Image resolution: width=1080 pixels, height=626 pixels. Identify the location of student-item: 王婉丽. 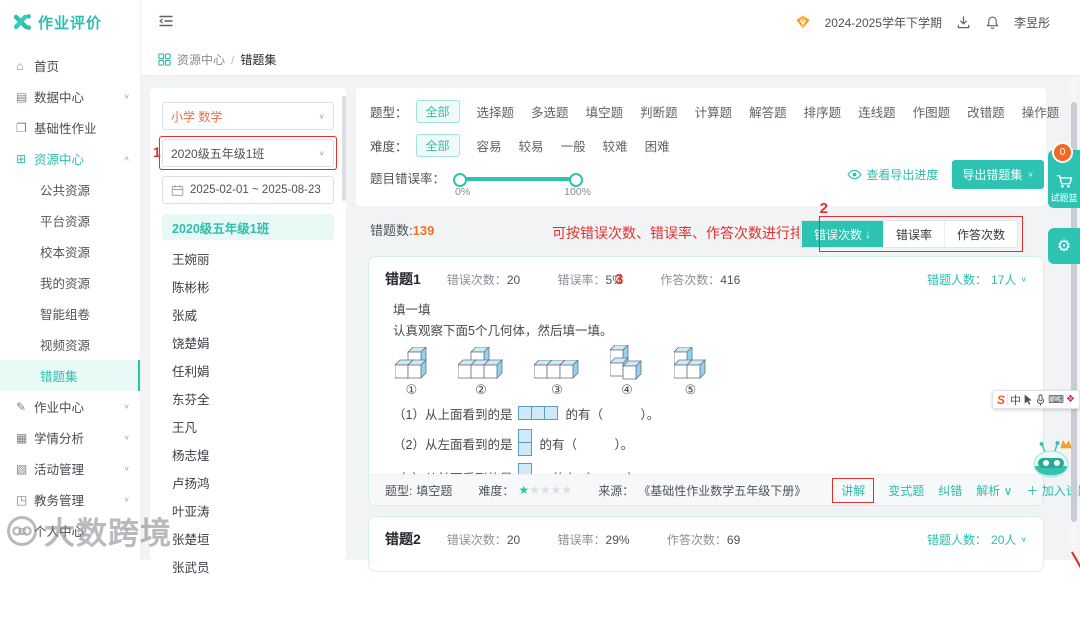
(248, 258).